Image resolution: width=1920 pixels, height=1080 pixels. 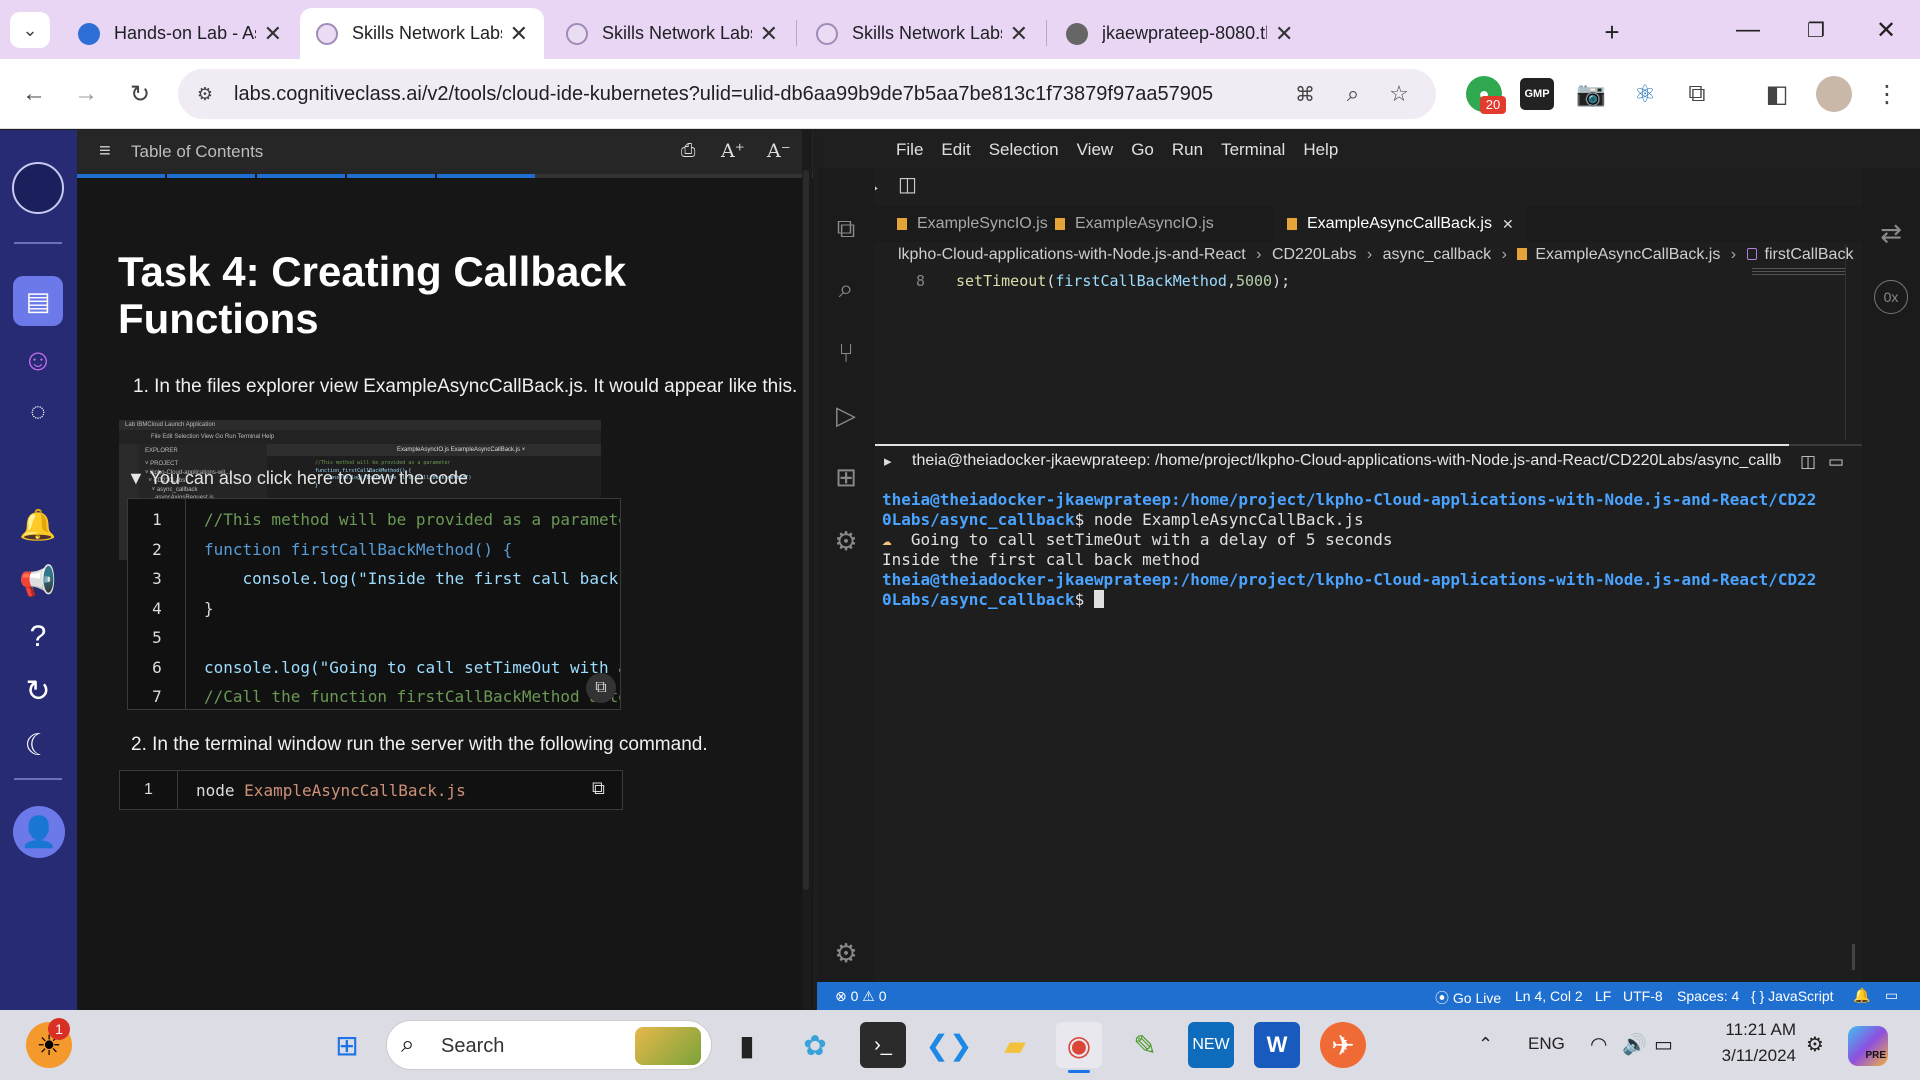 What do you see at coordinates (1809, 254) in the screenshot?
I see `breadcrumb-item: firstCallBack` at bounding box center [1809, 254].